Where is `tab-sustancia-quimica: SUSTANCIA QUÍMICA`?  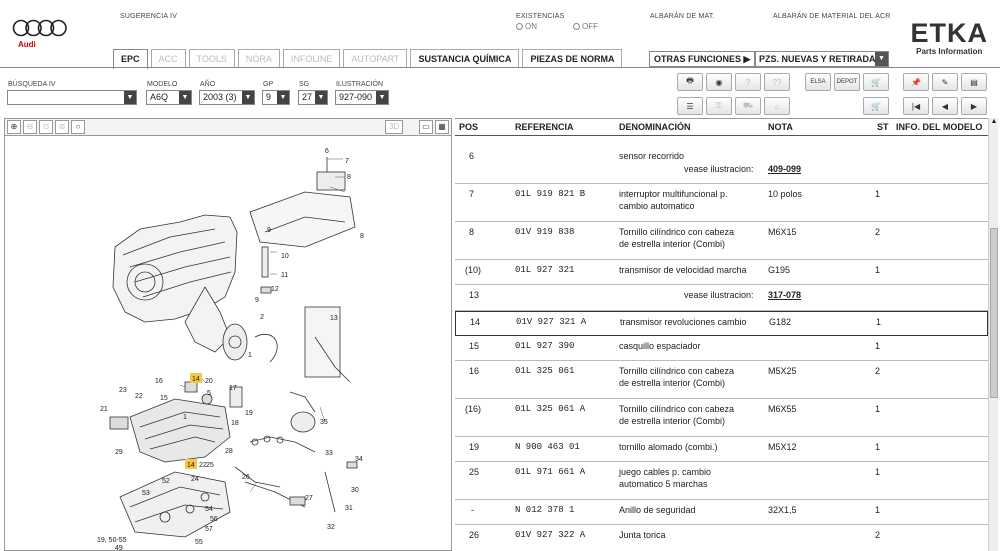
tab-sustancia-quimica: SUSTANCIA QUÍMICA is located at coordinates (465, 58).